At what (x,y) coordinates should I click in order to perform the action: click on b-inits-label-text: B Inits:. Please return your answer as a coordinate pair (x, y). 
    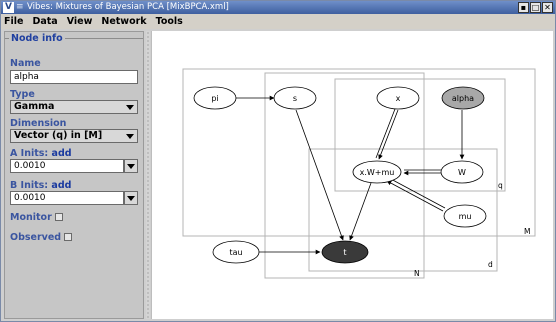
    Looking at the image, I should click on (29, 185).